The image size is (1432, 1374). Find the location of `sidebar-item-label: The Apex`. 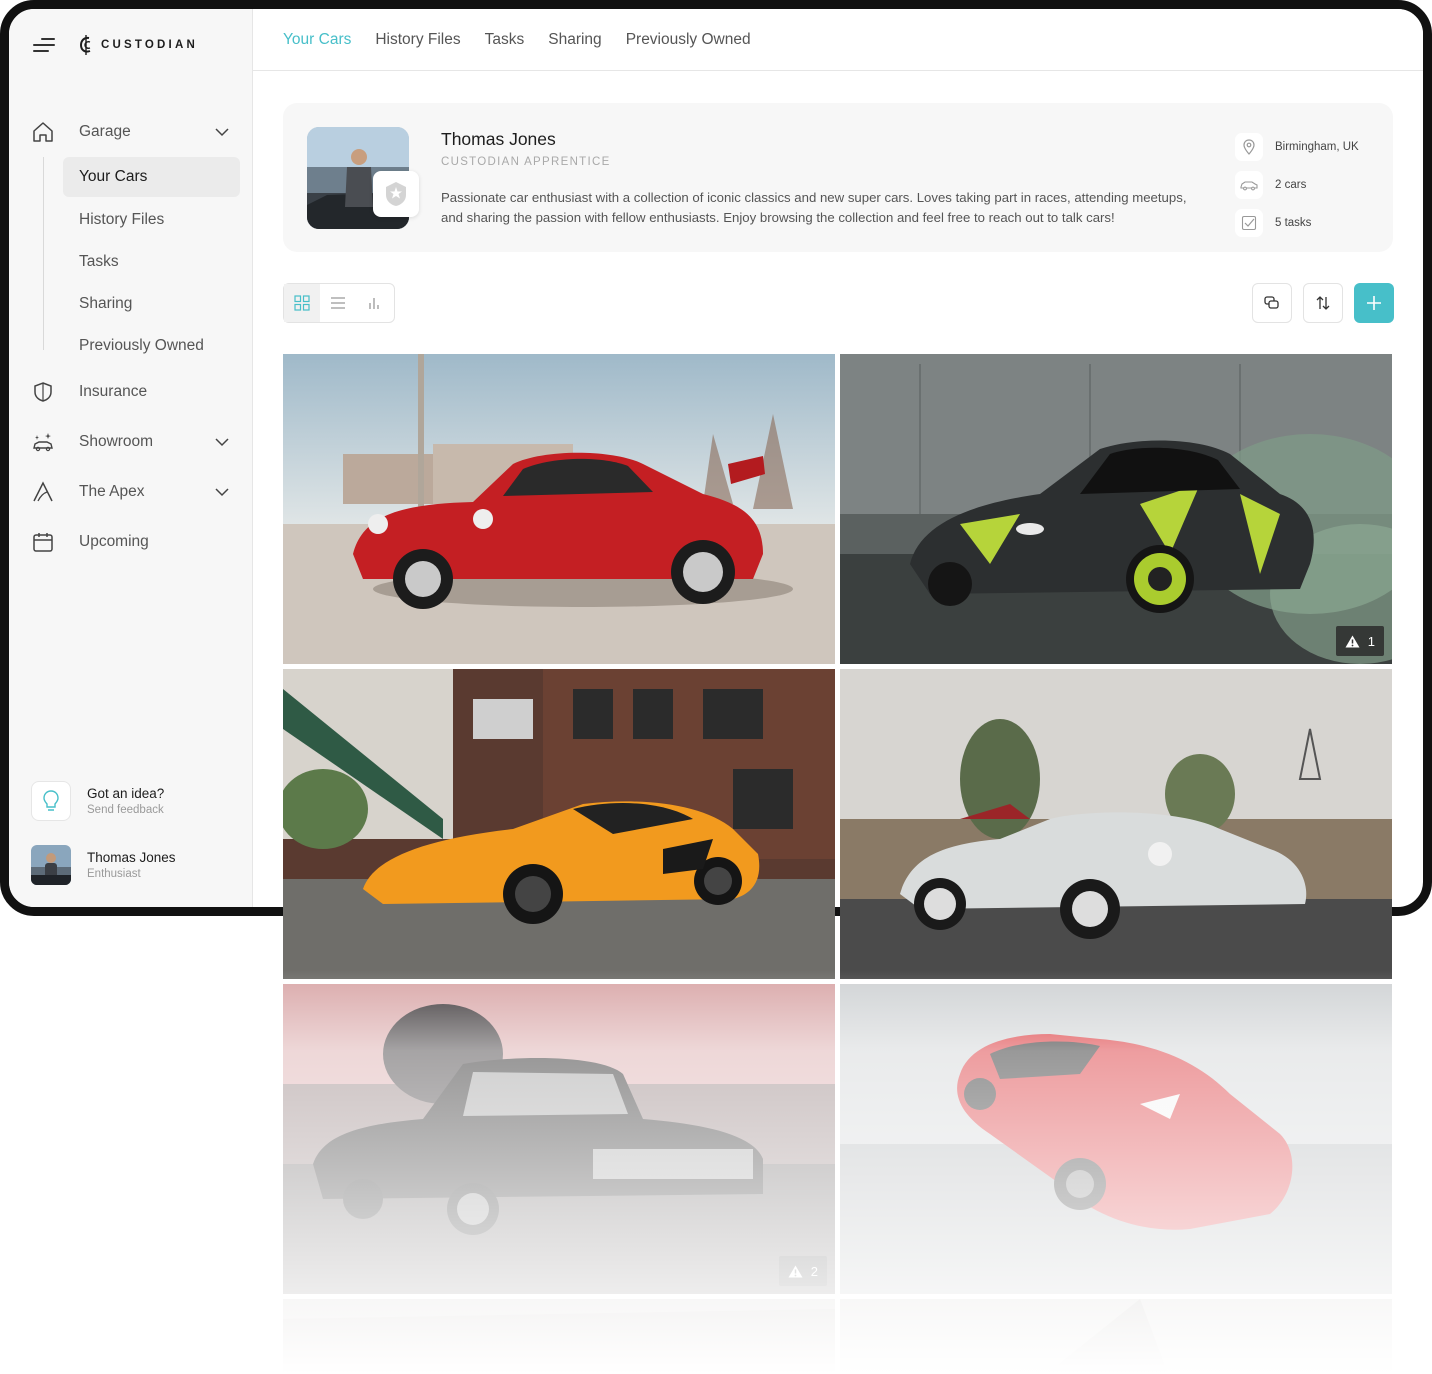

sidebar-item-label: The Apex is located at coordinates (112, 491).